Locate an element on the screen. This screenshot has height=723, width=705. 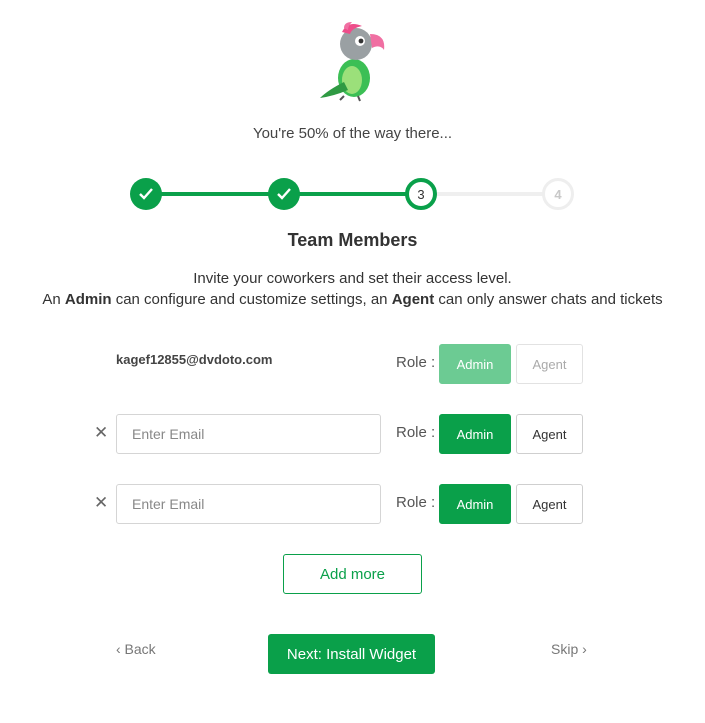
step-3: 3 is located at coordinates (421, 194).